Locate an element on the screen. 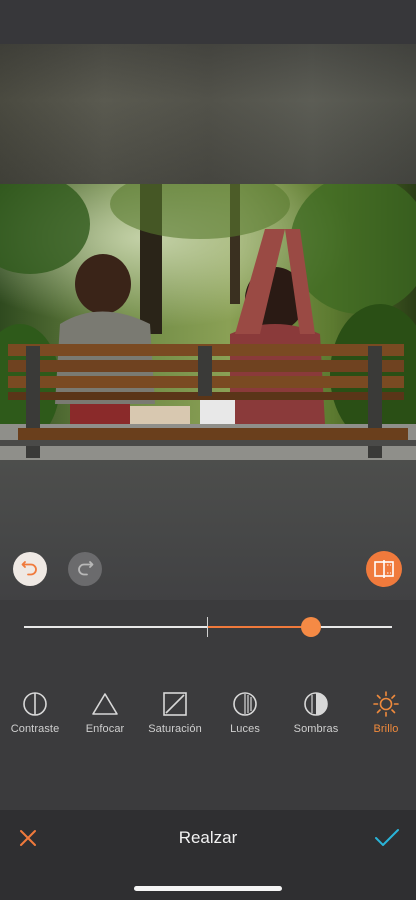 Image resolution: width=416 pixels, height=900 pixels. slider-center-mark is located at coordinates (207, 627).